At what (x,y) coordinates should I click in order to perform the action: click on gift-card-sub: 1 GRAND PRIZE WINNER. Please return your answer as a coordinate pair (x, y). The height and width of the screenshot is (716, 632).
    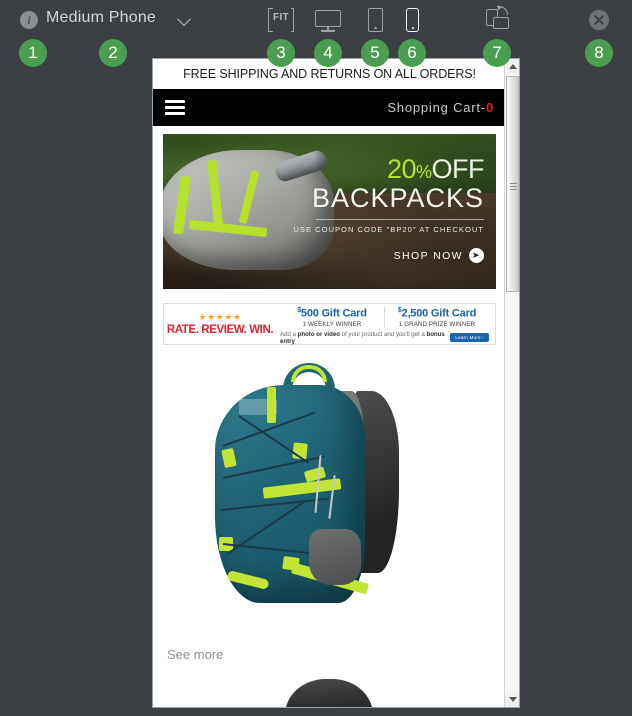
    Looking at the image, I should click on (437, 324).